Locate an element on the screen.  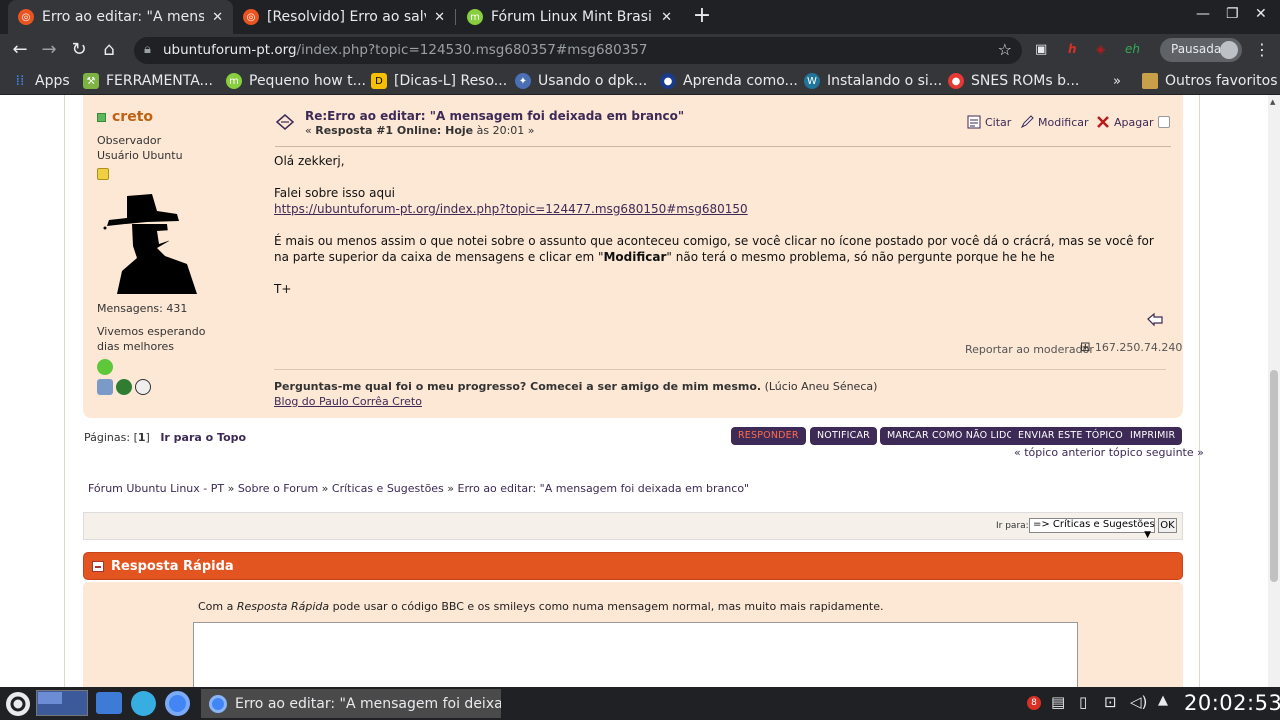
debian-icon: ✦ is located at coordinates (523, 81).